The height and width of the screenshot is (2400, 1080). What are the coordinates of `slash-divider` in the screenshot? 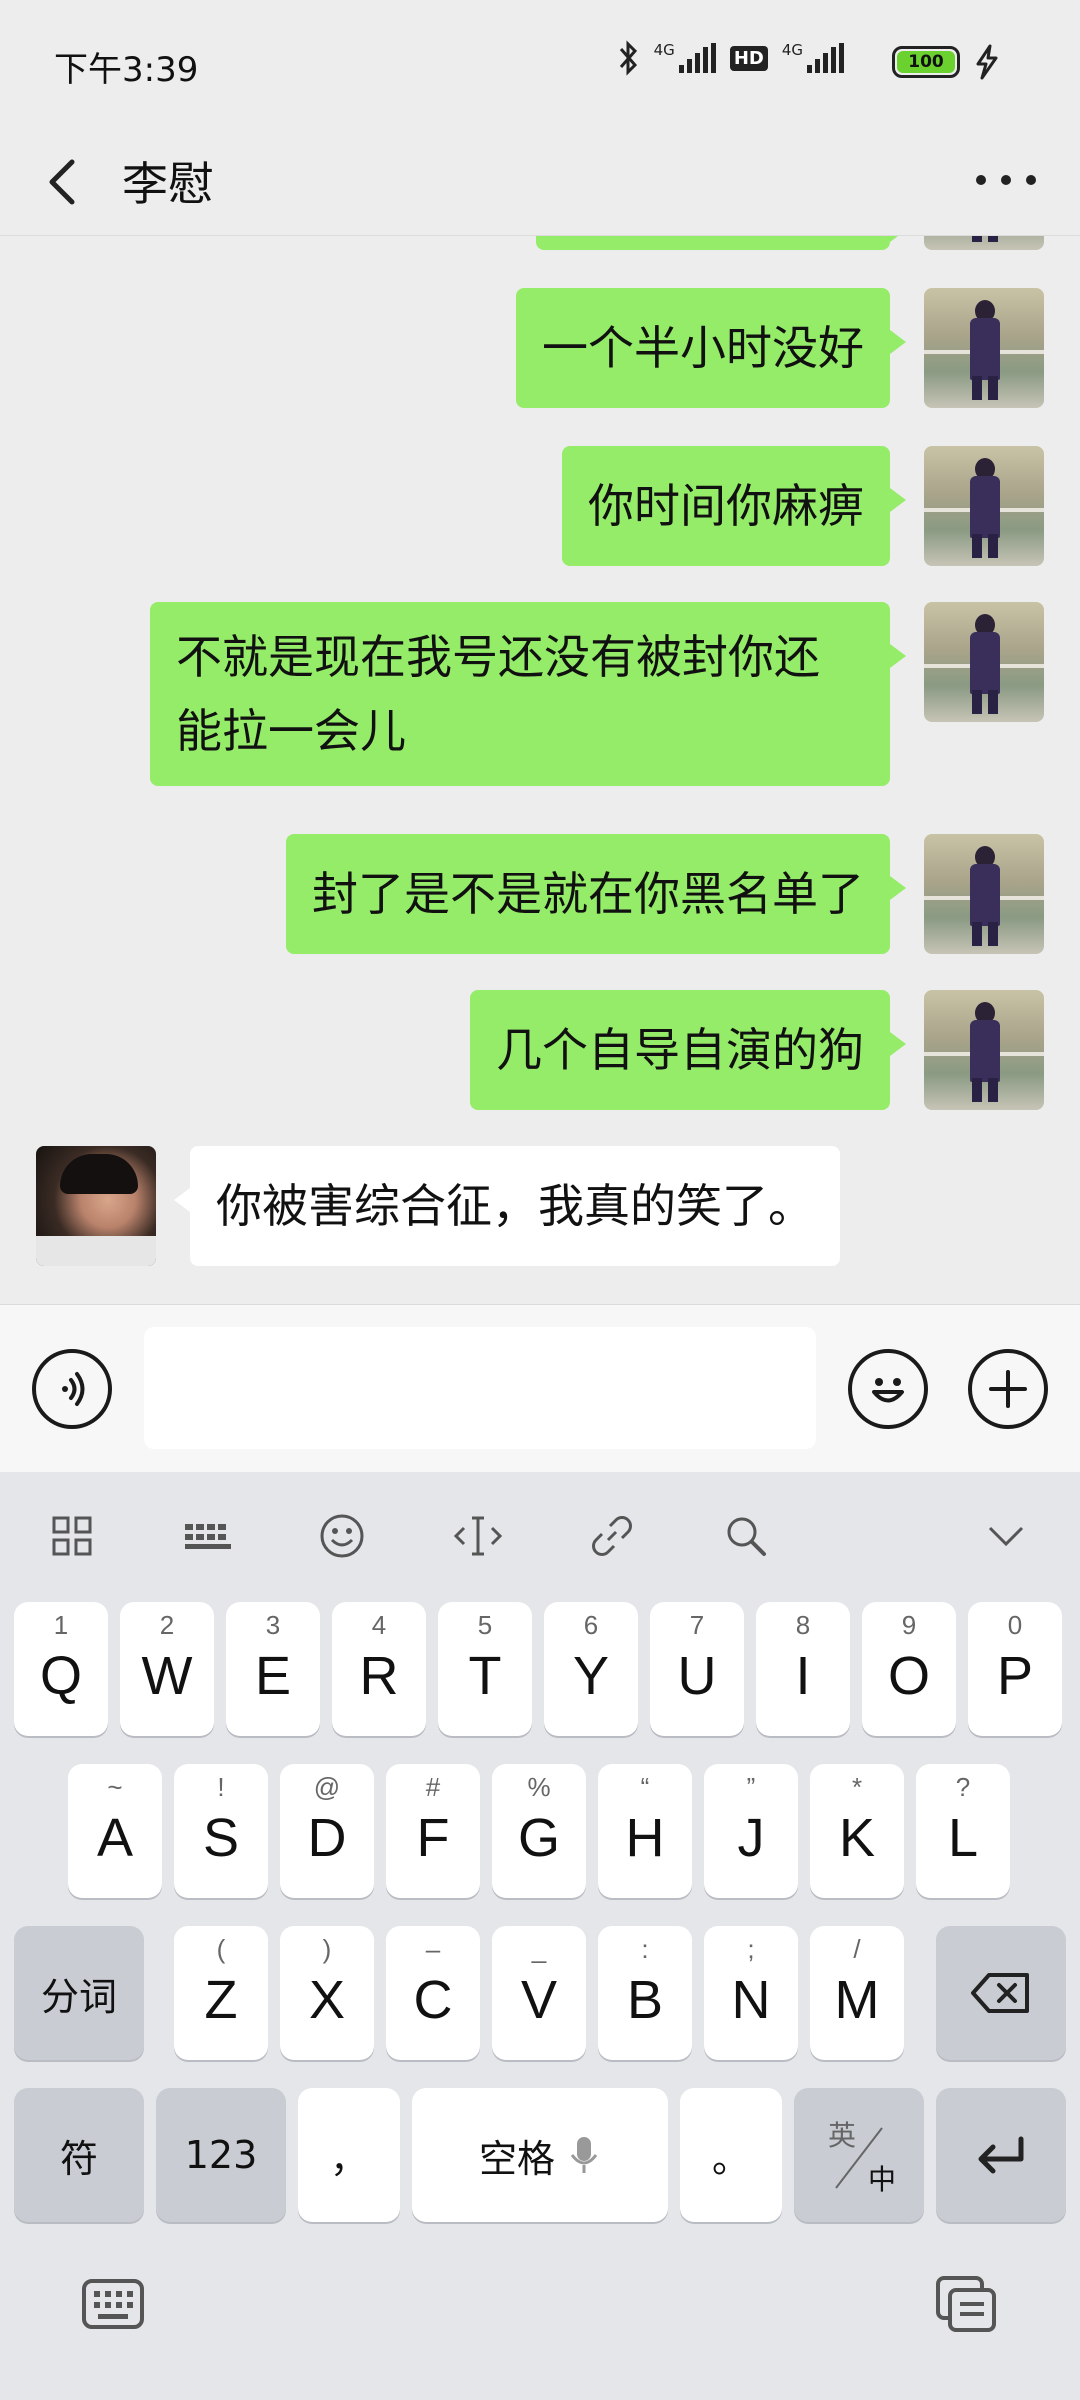 It's located at (859, 2158).